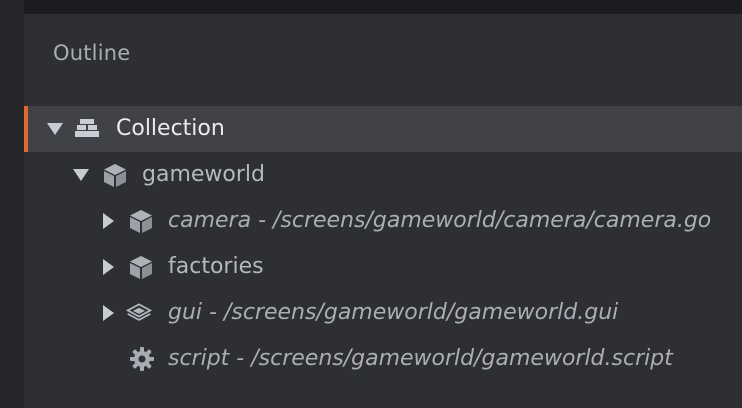 This screenshot has width=742, height=408. I want to click on tree-row-gui: gui - /screens/gameworld/gameworld.gui, so click(383, 313).